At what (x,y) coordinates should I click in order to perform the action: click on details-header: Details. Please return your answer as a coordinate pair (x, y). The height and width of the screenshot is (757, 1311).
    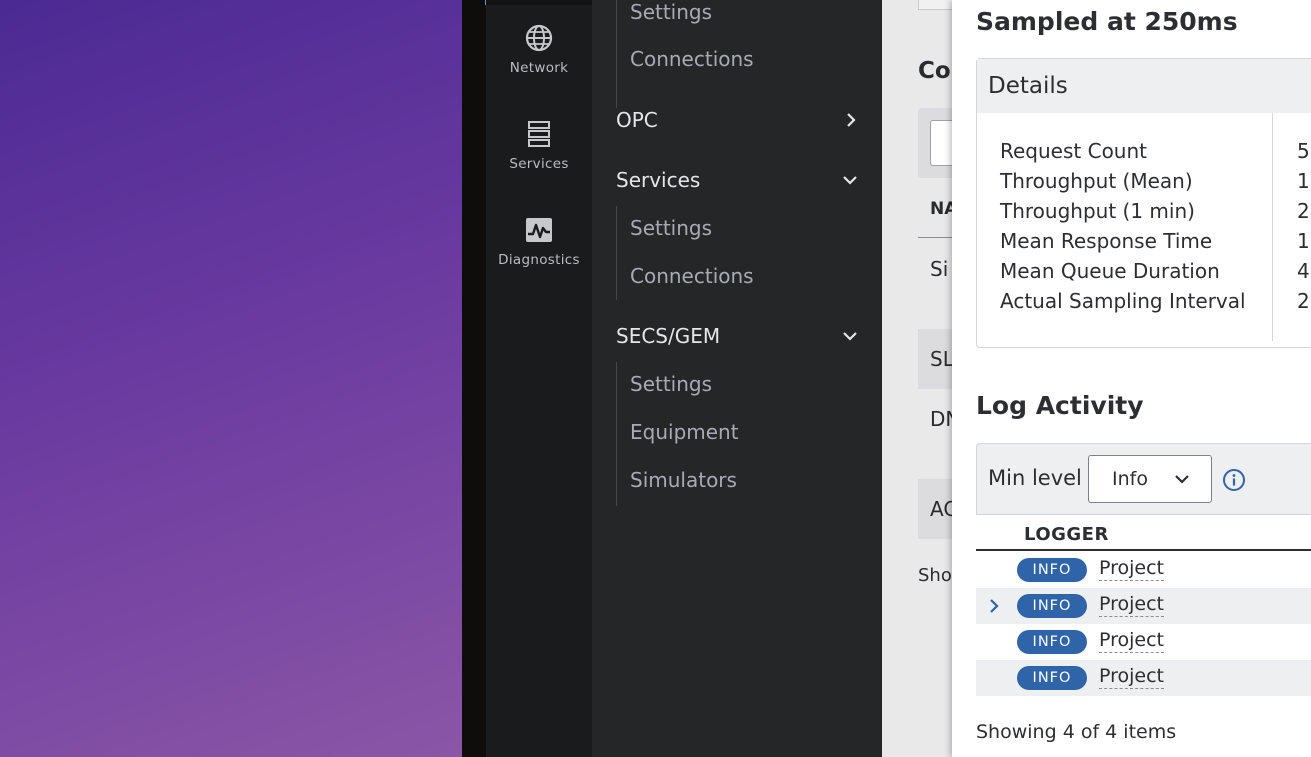
    Looking at the image, I should click on (1144, 86).